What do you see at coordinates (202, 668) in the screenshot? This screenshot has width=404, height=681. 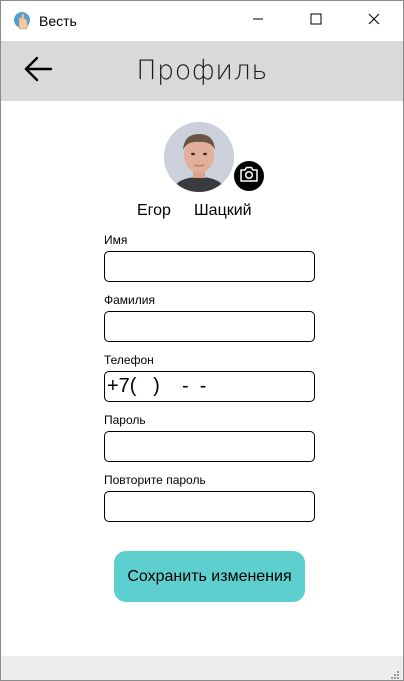 I see `status-bar` at bounding box center [202, 668].